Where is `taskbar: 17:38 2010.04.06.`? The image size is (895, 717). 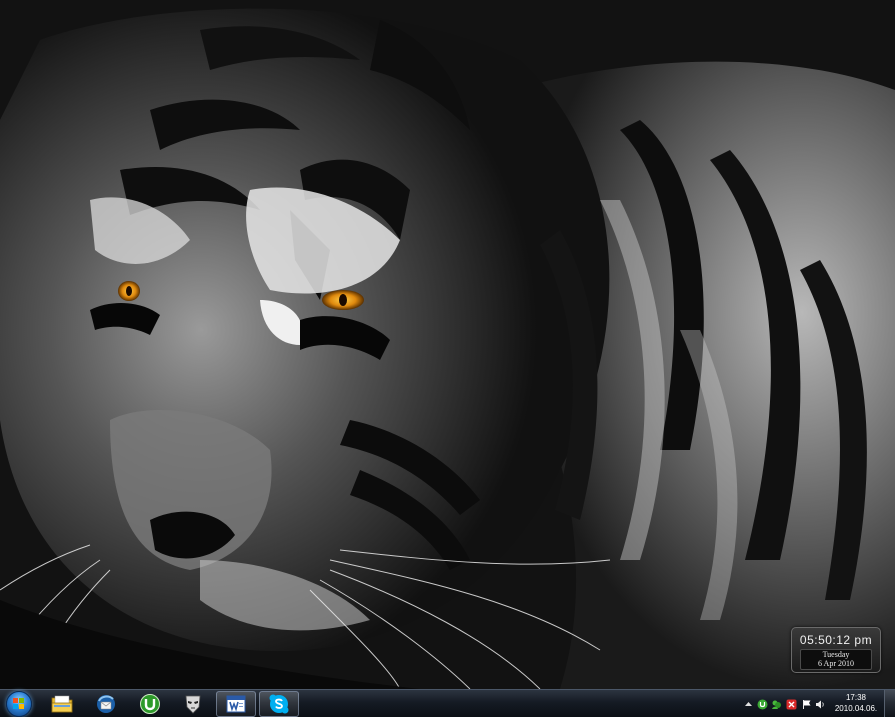 taskbar: 17:38 2010.04.06. is located at coordinates (447, 703).